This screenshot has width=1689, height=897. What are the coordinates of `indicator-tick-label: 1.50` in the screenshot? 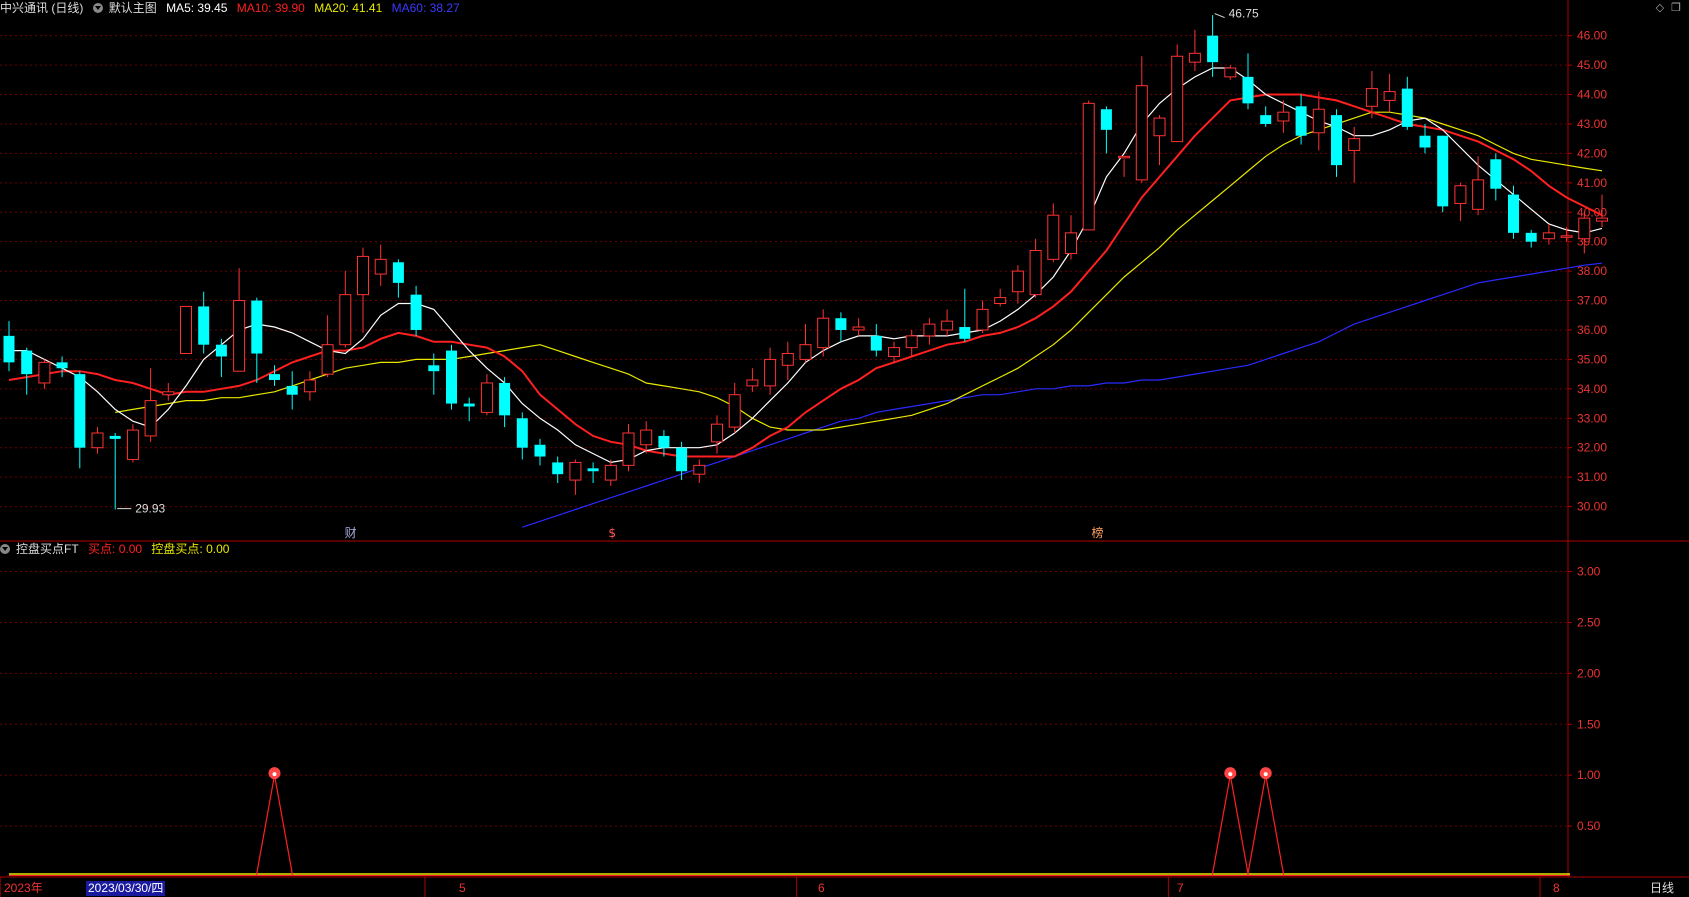 It's located at (1589, 724).